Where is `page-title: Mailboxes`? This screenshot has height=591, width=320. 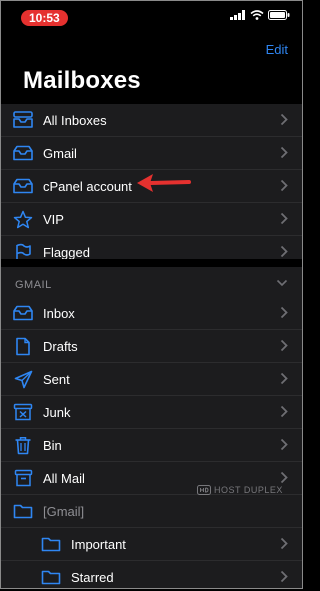 page-title: Mailboxes is located at coordinates (82, 80).